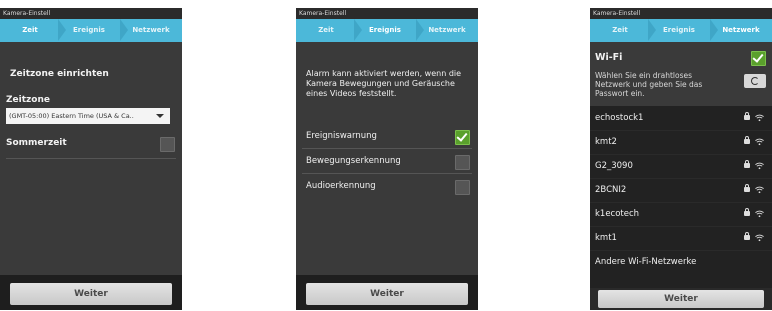 Image resolution: width=772 pixels, height=311 pixels. I want to click on wifi-network-row: kmt2, so click(681, 142).